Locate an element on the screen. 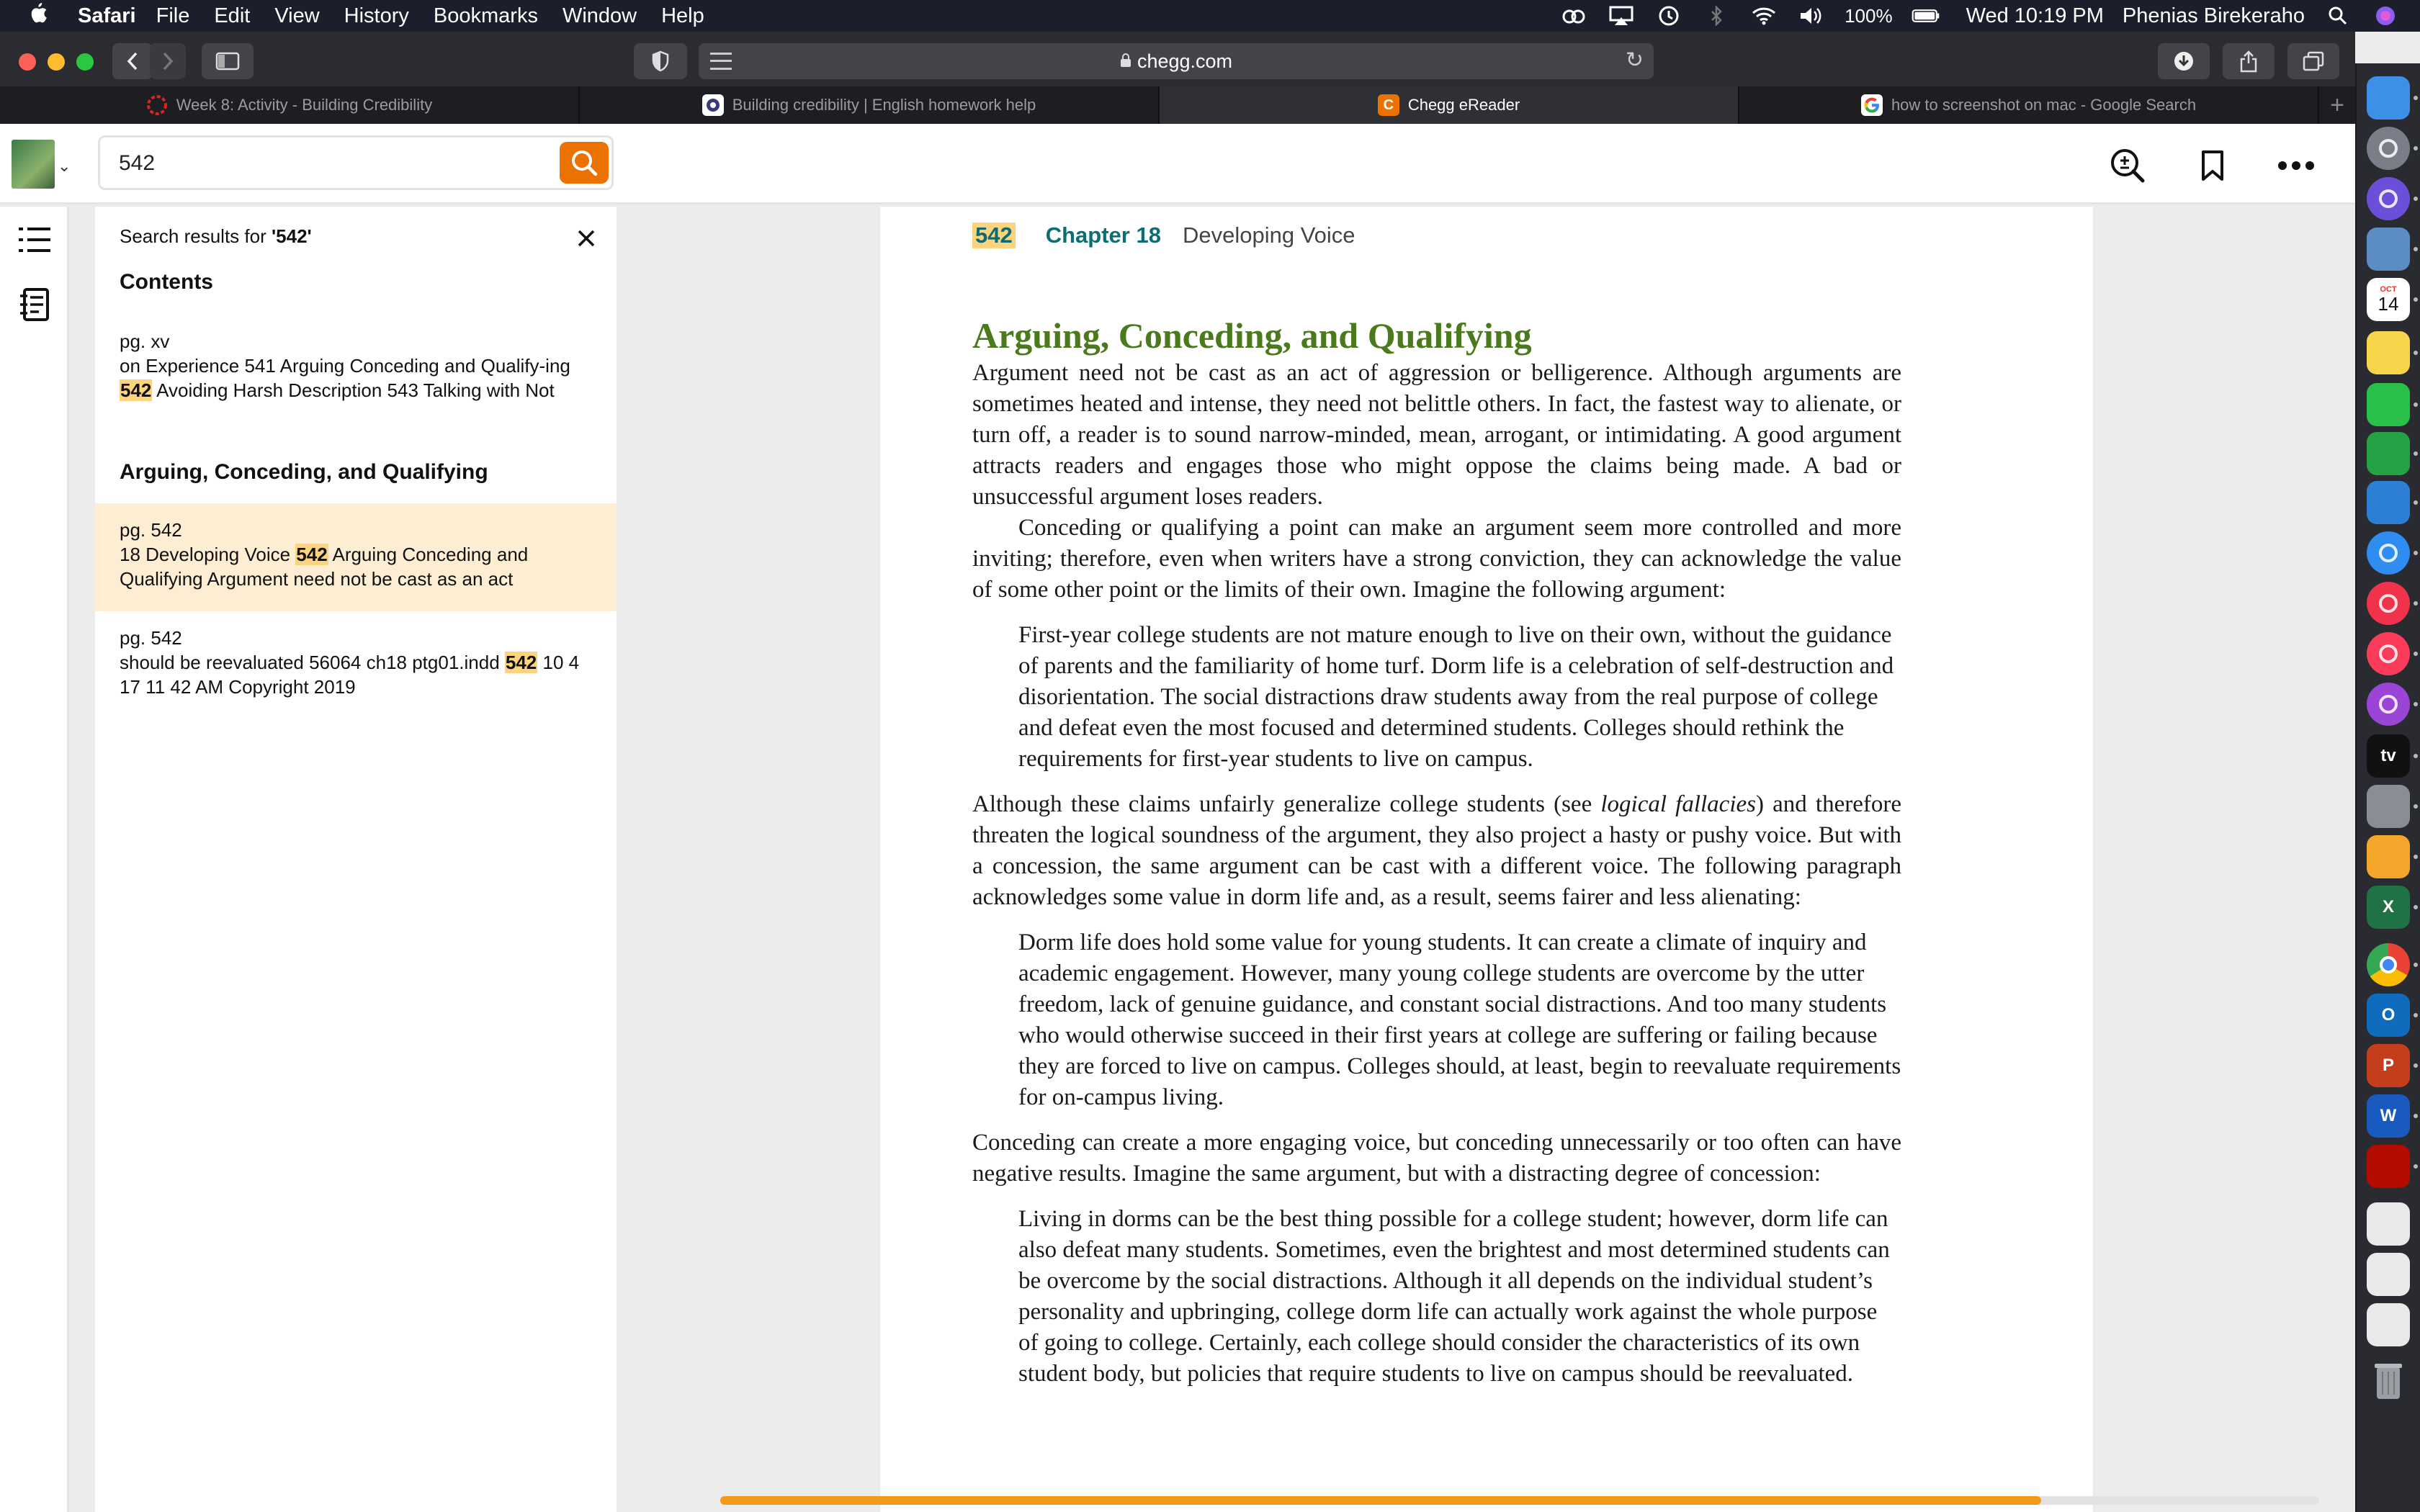 The image size is (2420, 1512). reader-view-icon is located at coordinates (721, 61).